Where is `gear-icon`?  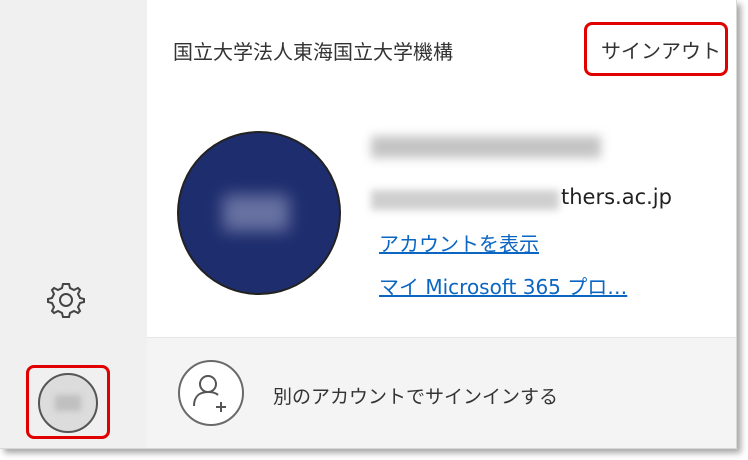 gear-icon is located at coordinates (66, 300).